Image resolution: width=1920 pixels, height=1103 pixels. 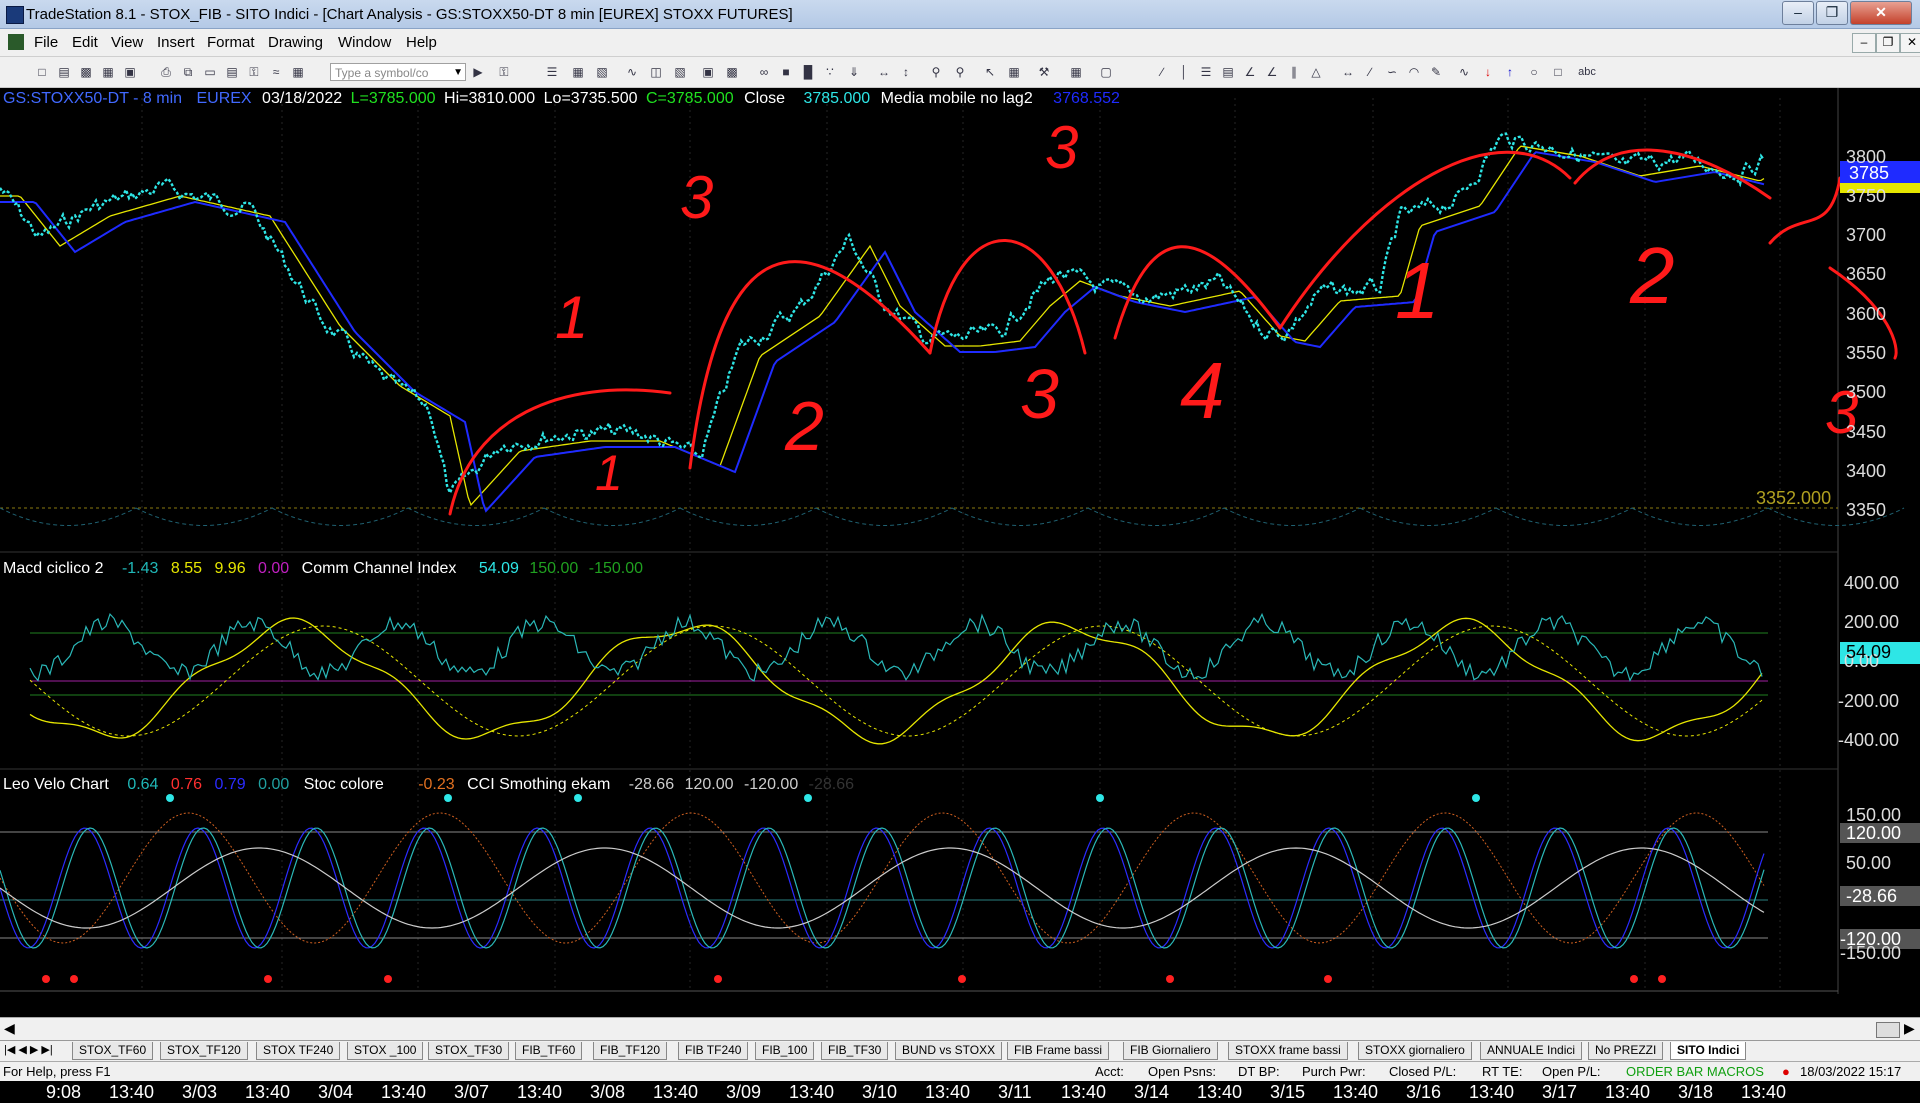 What do you see at coordinates (1798, 13) in the screenshot?
I see `minimize-button: –` at bounding box center [1798, 13].